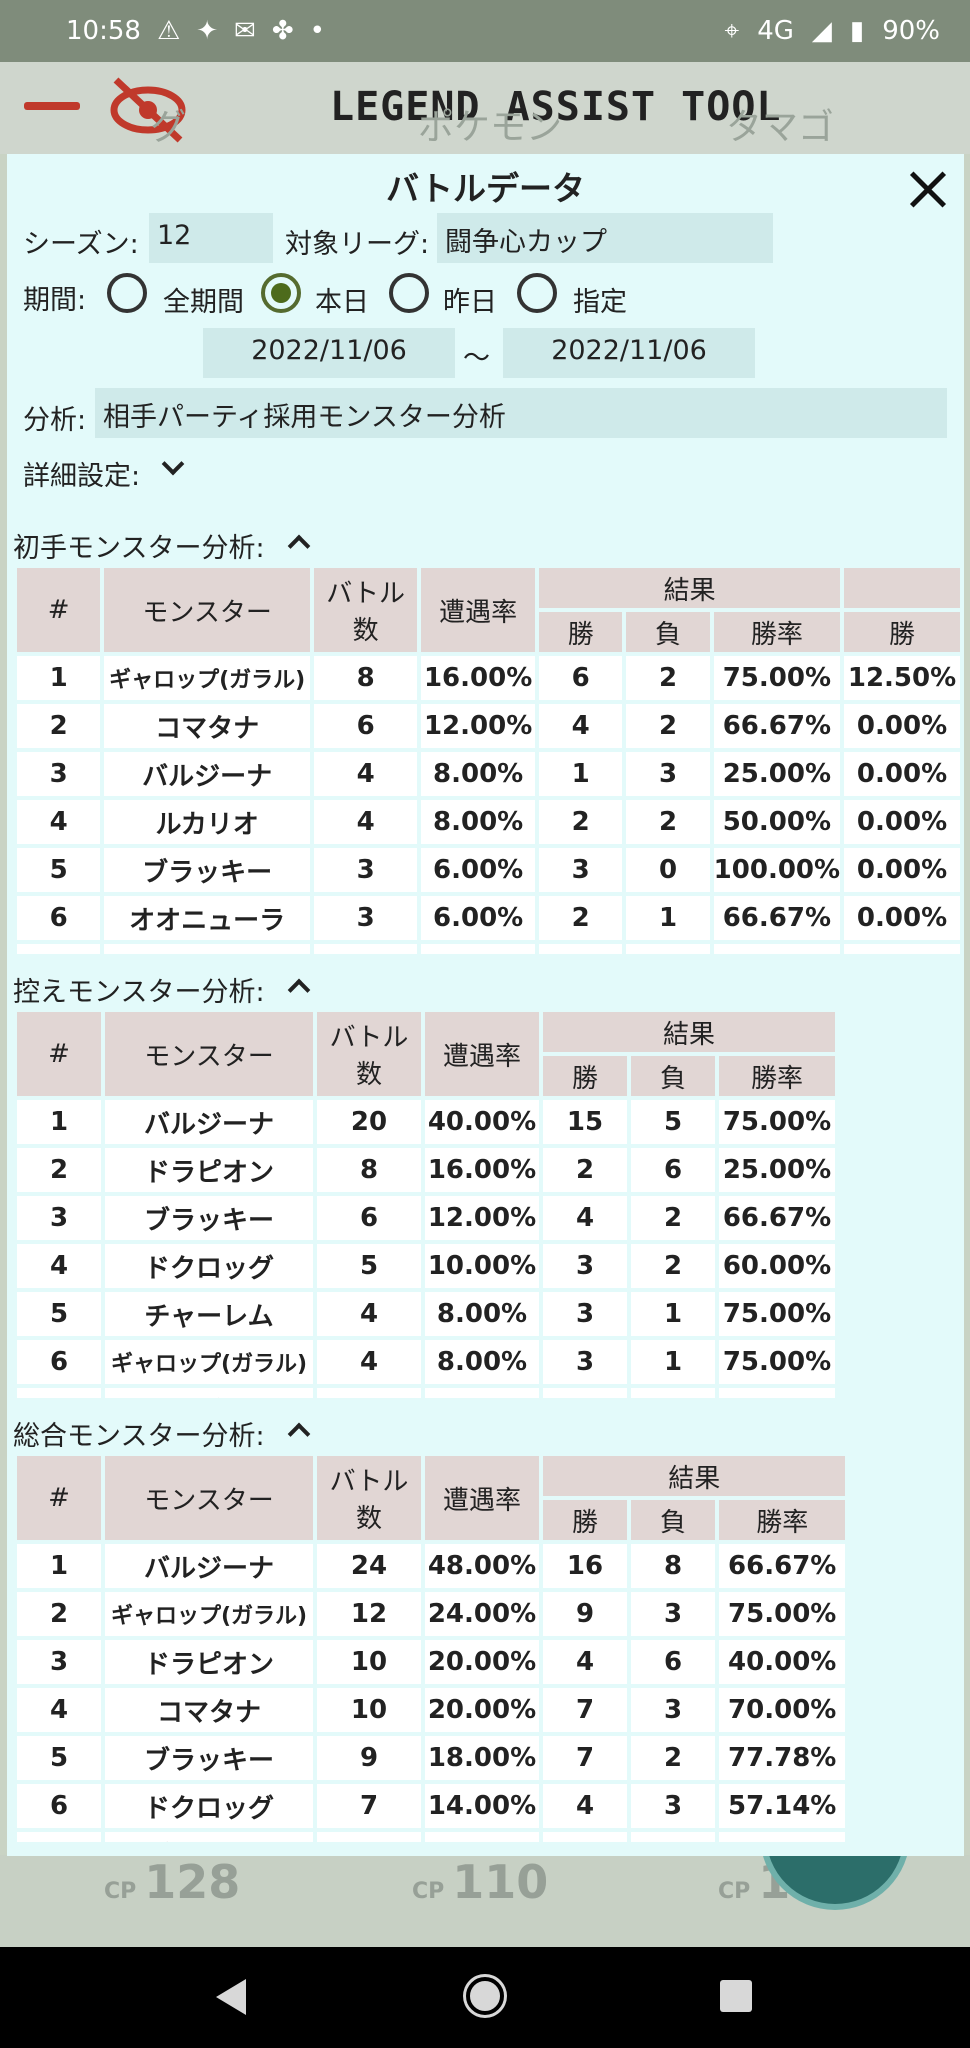 The height and width of the screenshot is (2048, 970). Describe the element at coordinates (736, 1996) in the screenshot. I see `recents-icon` at that location.